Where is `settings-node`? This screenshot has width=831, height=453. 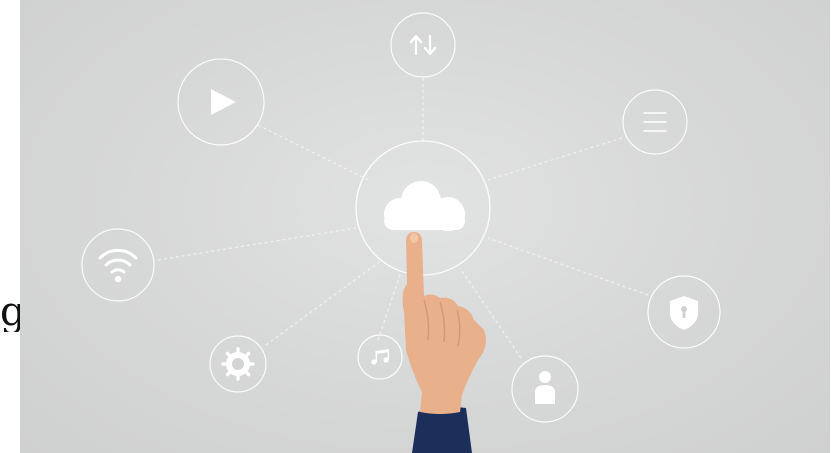
settings-node is located at coordinates (238, 364).